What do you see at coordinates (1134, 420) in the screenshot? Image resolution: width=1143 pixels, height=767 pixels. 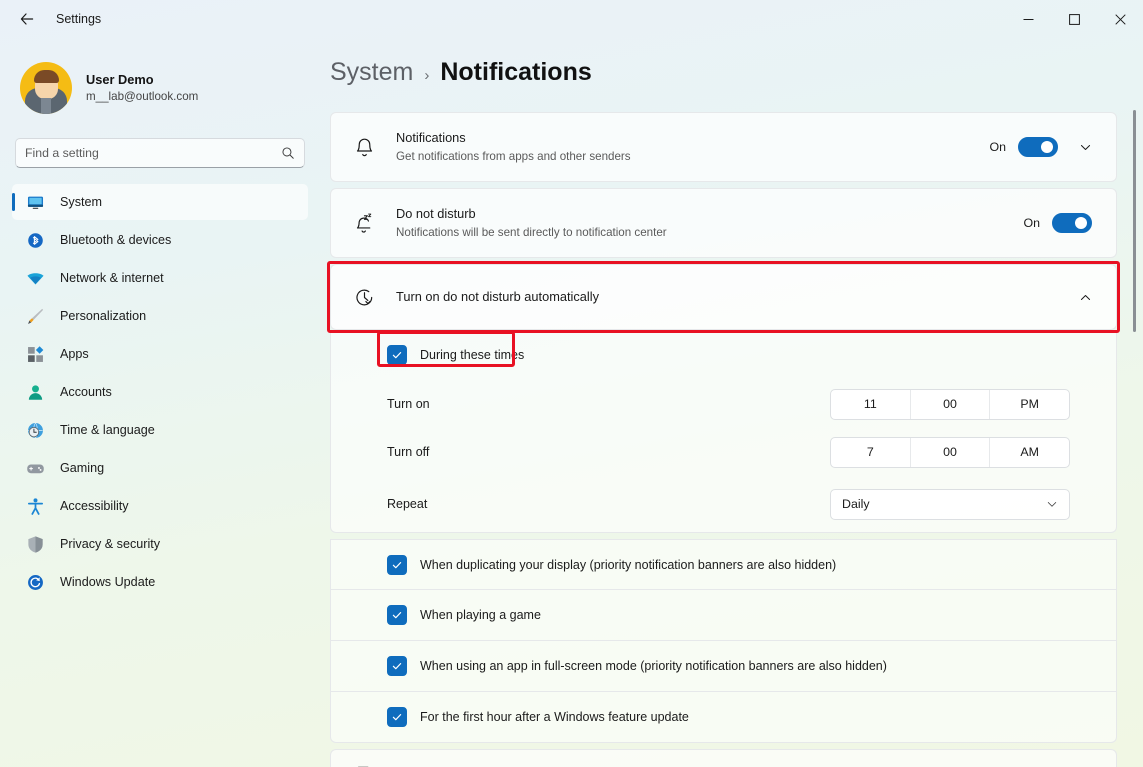 I see `content-scrollbar` at bounding box center [1134, 420].